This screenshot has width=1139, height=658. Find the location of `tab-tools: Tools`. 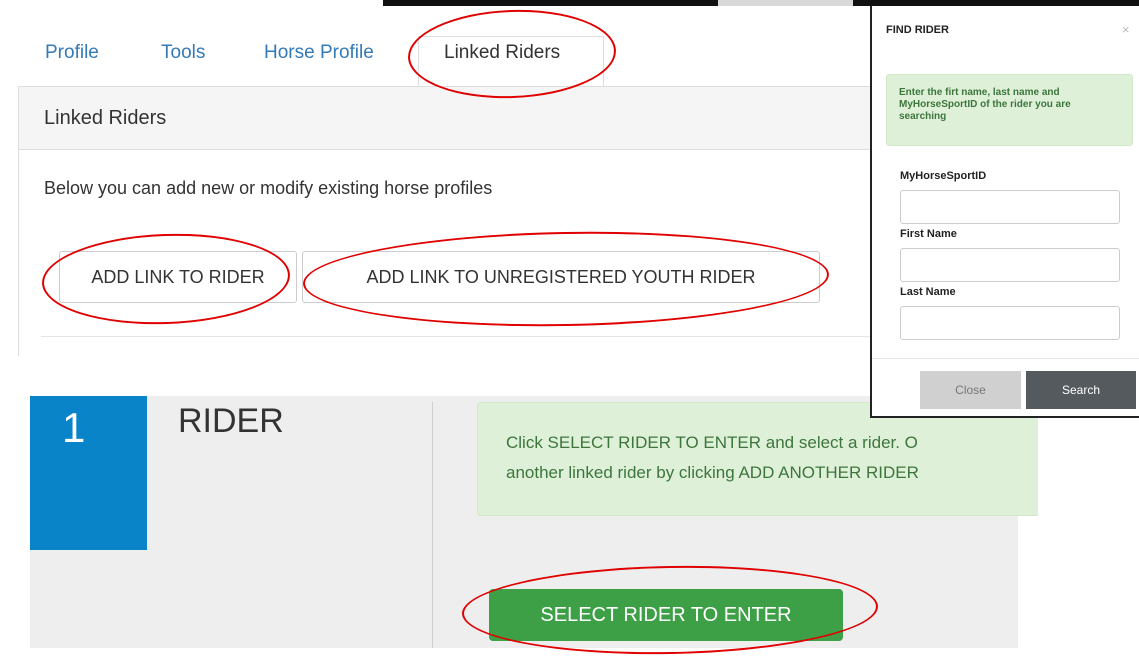

tab-tools: Tools is located at coordinates (183, 53).